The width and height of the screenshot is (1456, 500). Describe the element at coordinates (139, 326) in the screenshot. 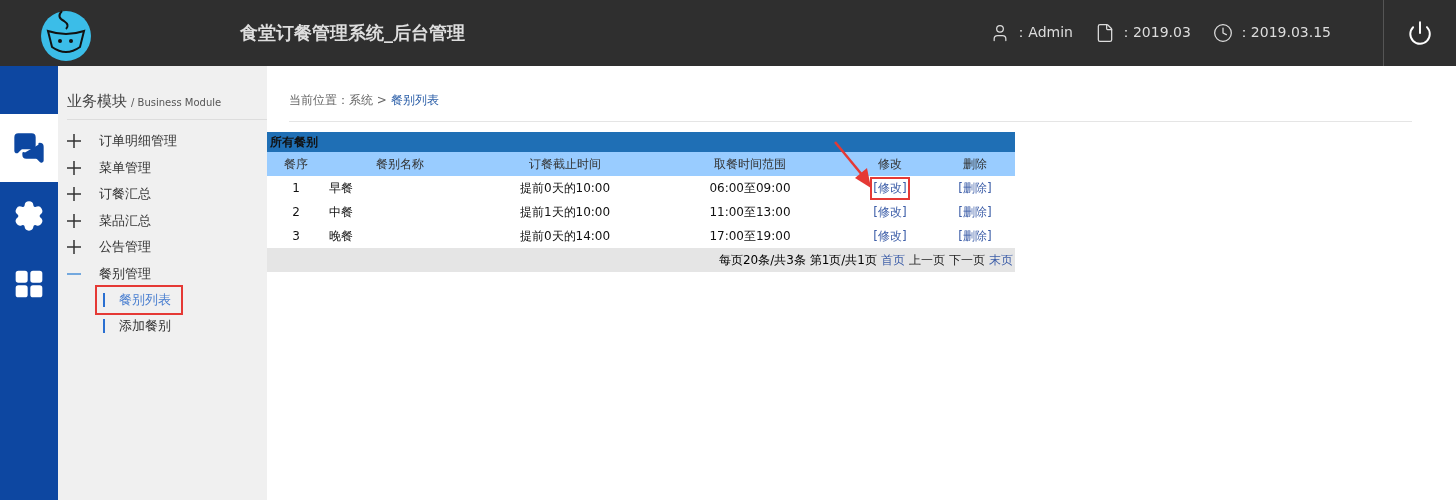

I see `submenu-item: 添加餐别` at that location.